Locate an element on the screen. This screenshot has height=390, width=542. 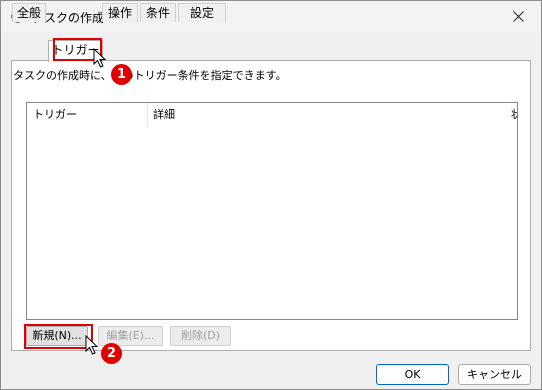
title-bar: タスクの作成 is located at coordinates (271, 16).